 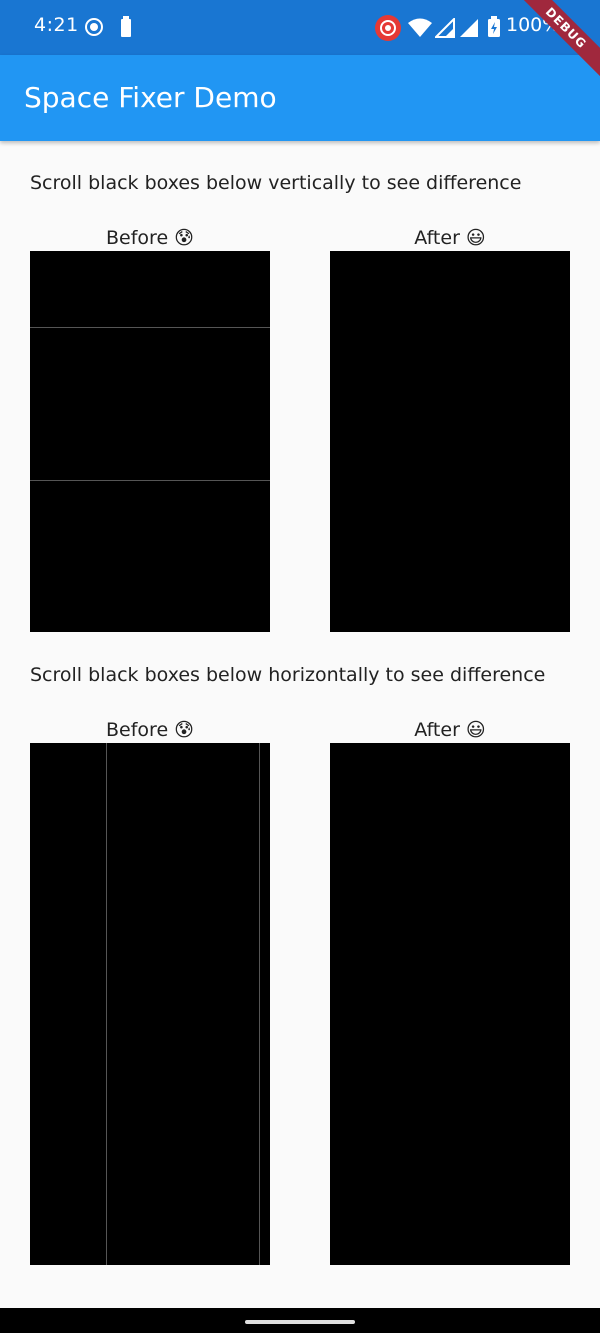 What do you see at coordinates (150, 441) in the screenshot?
I see `vertical-before-scroll-box` at bounding box center [150, 441].